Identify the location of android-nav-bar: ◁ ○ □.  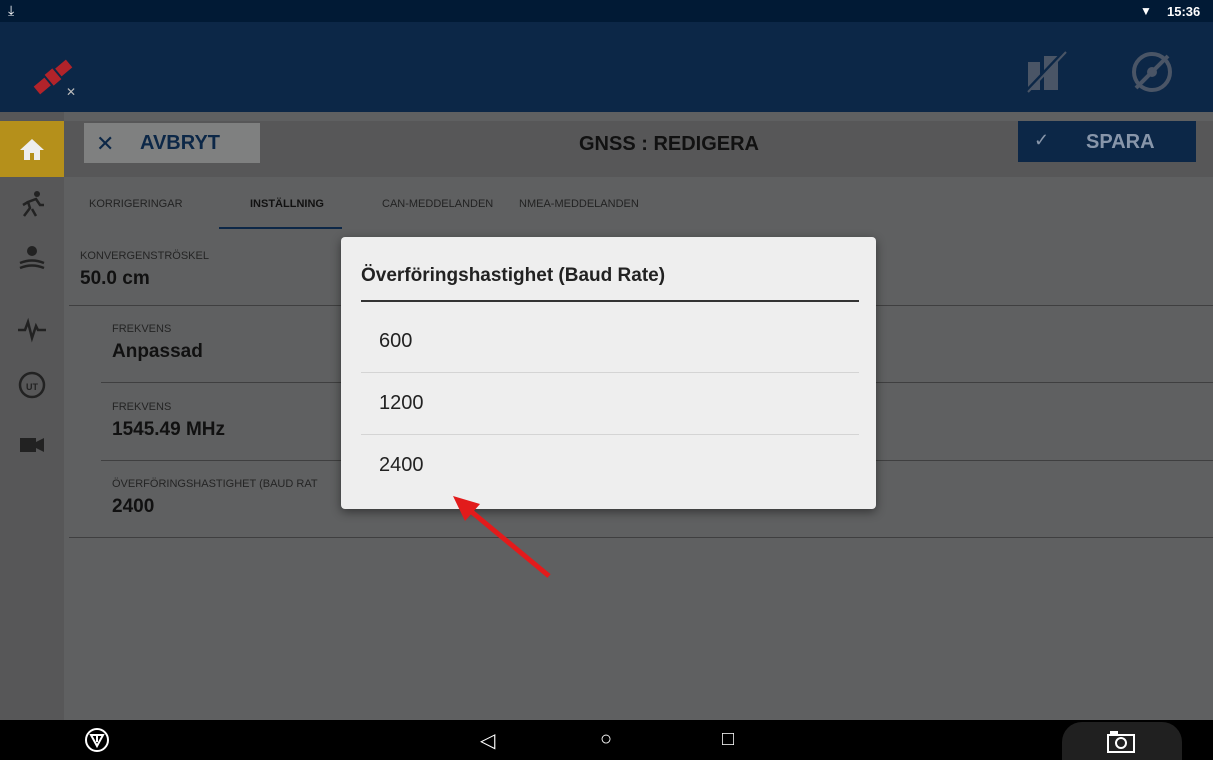
(606, 740).